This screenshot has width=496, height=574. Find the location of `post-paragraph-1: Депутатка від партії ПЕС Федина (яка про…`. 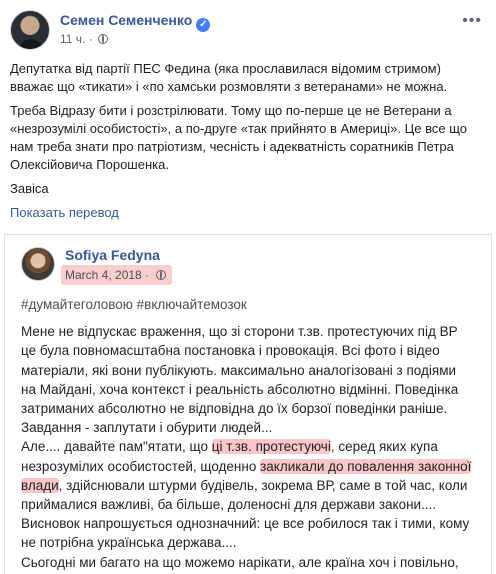

post-paragraph-1: Депутатка від партії ПЕС Федина (яка про… is located at coordinates (248, 78).